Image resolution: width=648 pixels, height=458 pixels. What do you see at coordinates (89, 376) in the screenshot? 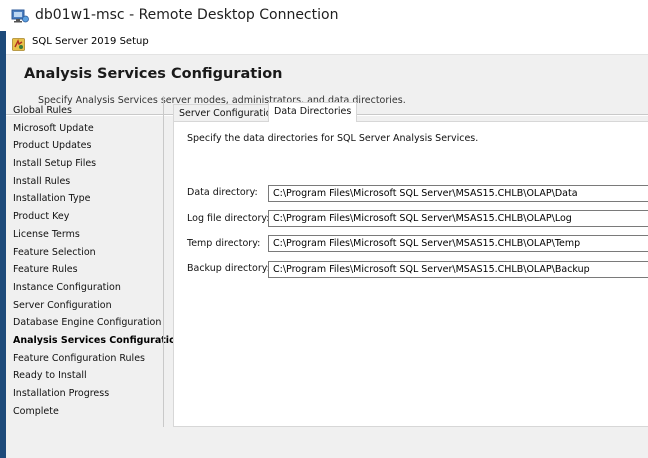
I see `nav-item-ready-to-install: Ready to Install` at bounding box center [89, 376].